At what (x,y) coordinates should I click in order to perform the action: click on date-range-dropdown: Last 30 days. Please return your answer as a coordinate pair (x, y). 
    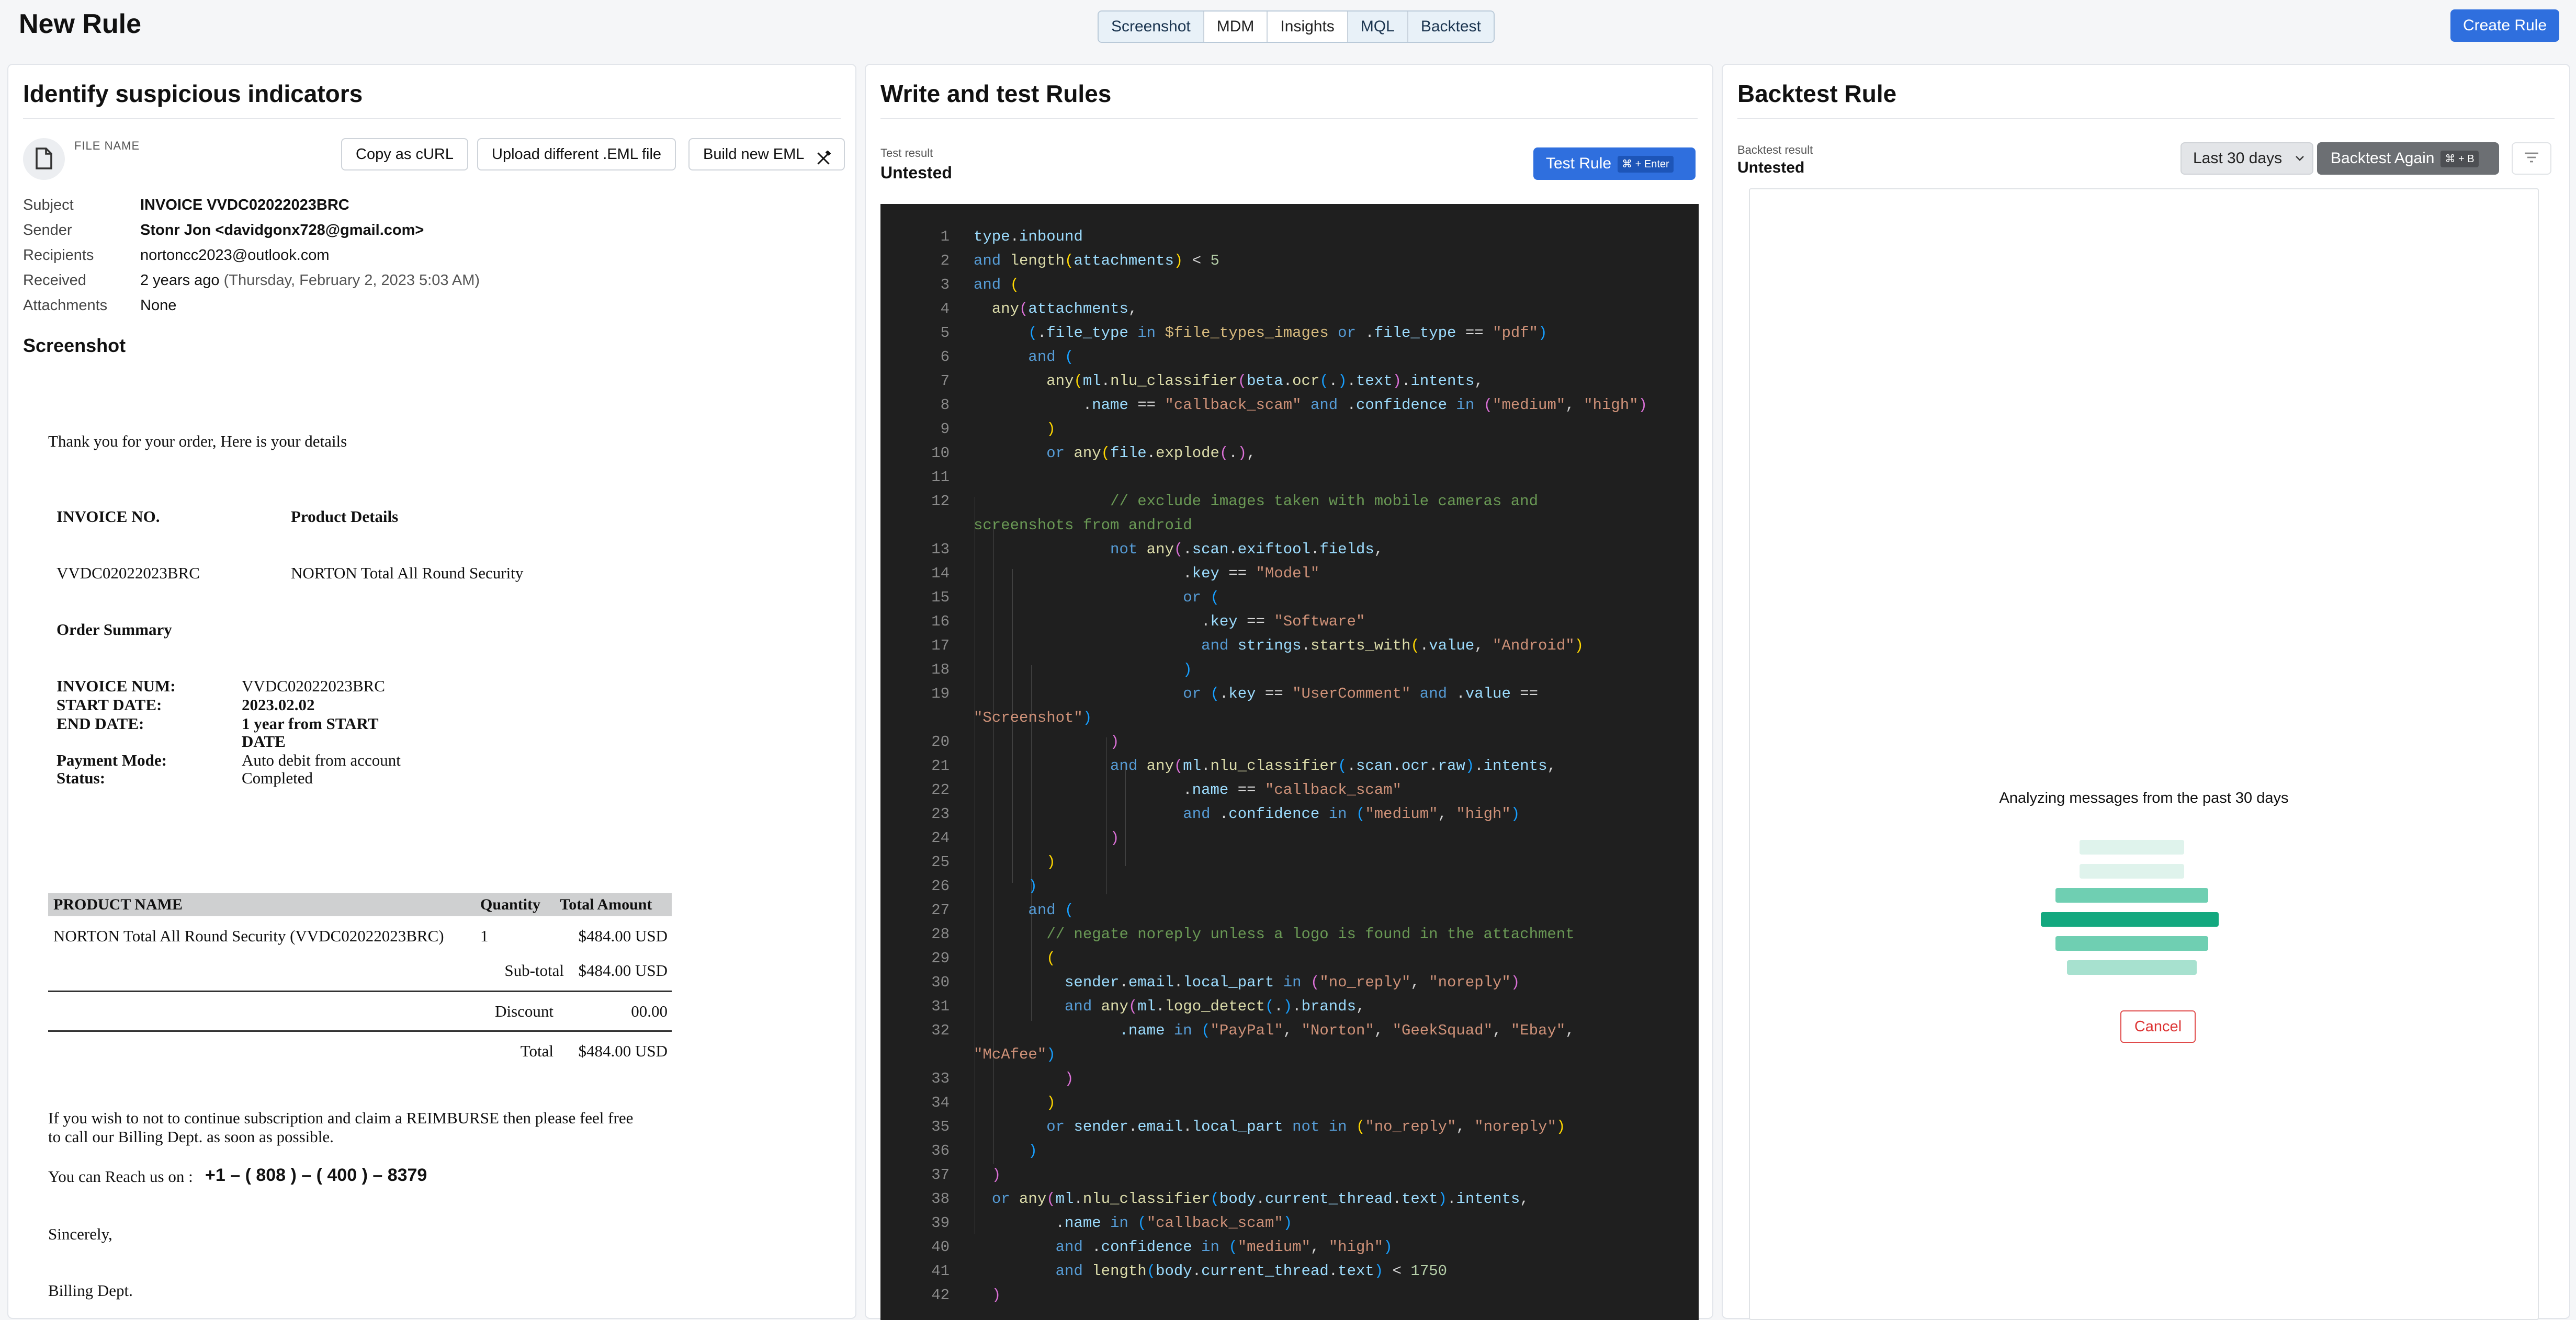
    Looking at the image, I should click on (2246, 158).